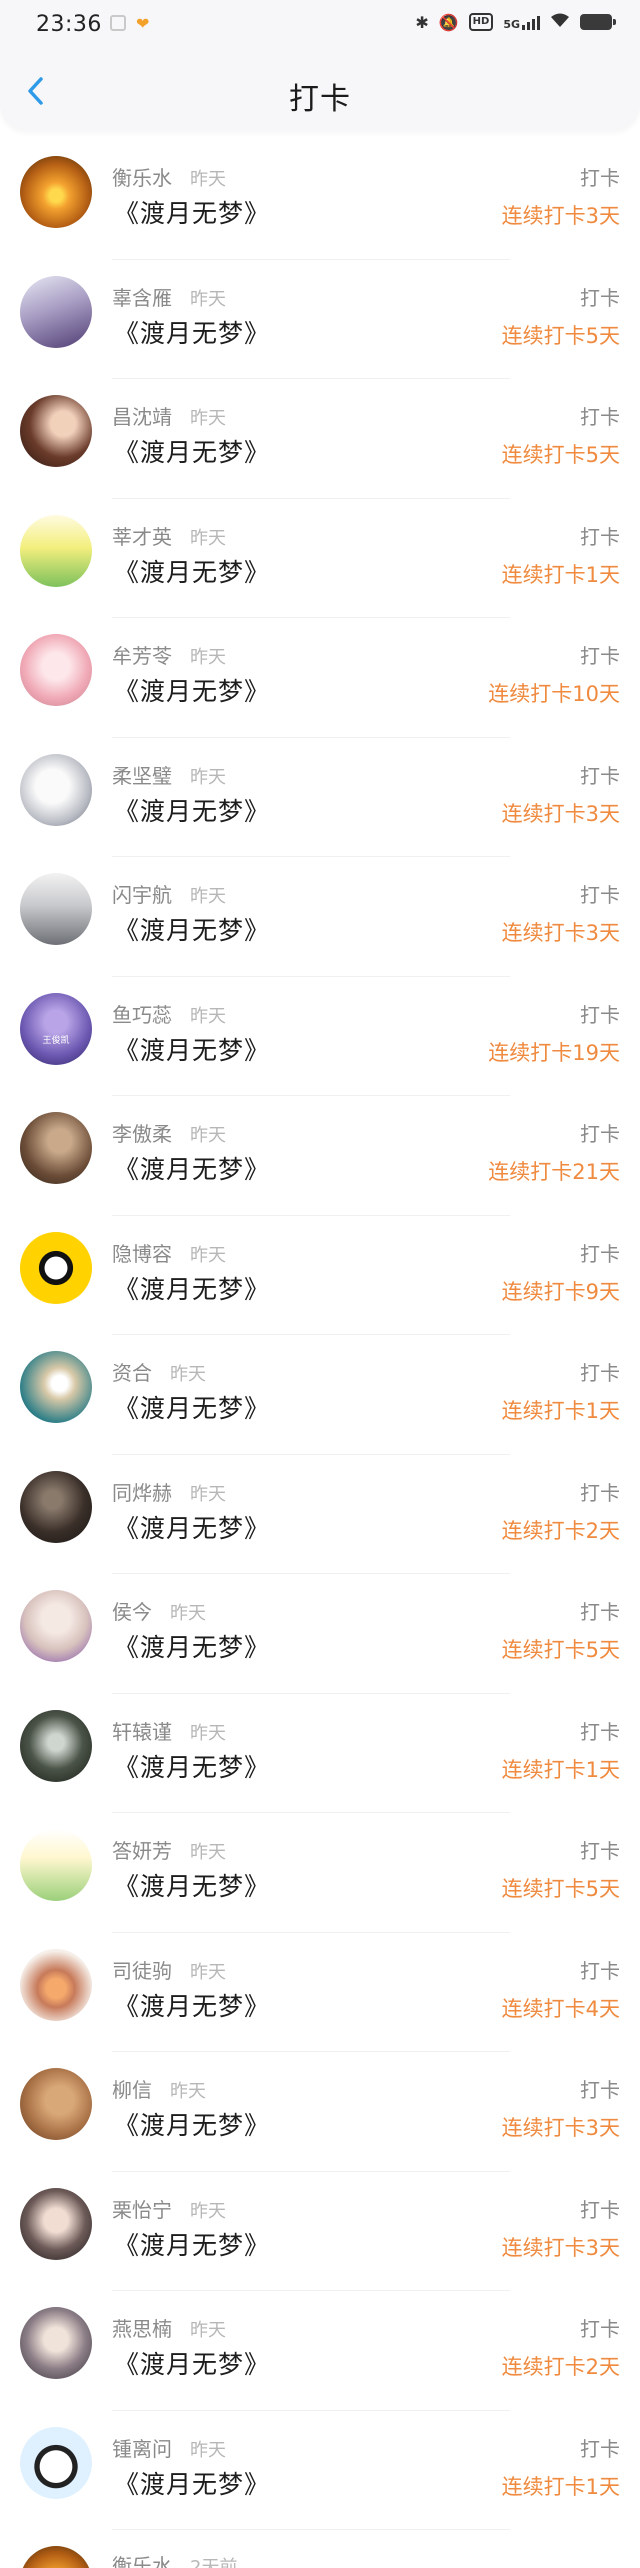  What do you see at coordinates (169, 2327) in the screenshot?
I see `user-name: 燕思楠 昨天` at bounding box center [169, 2327].